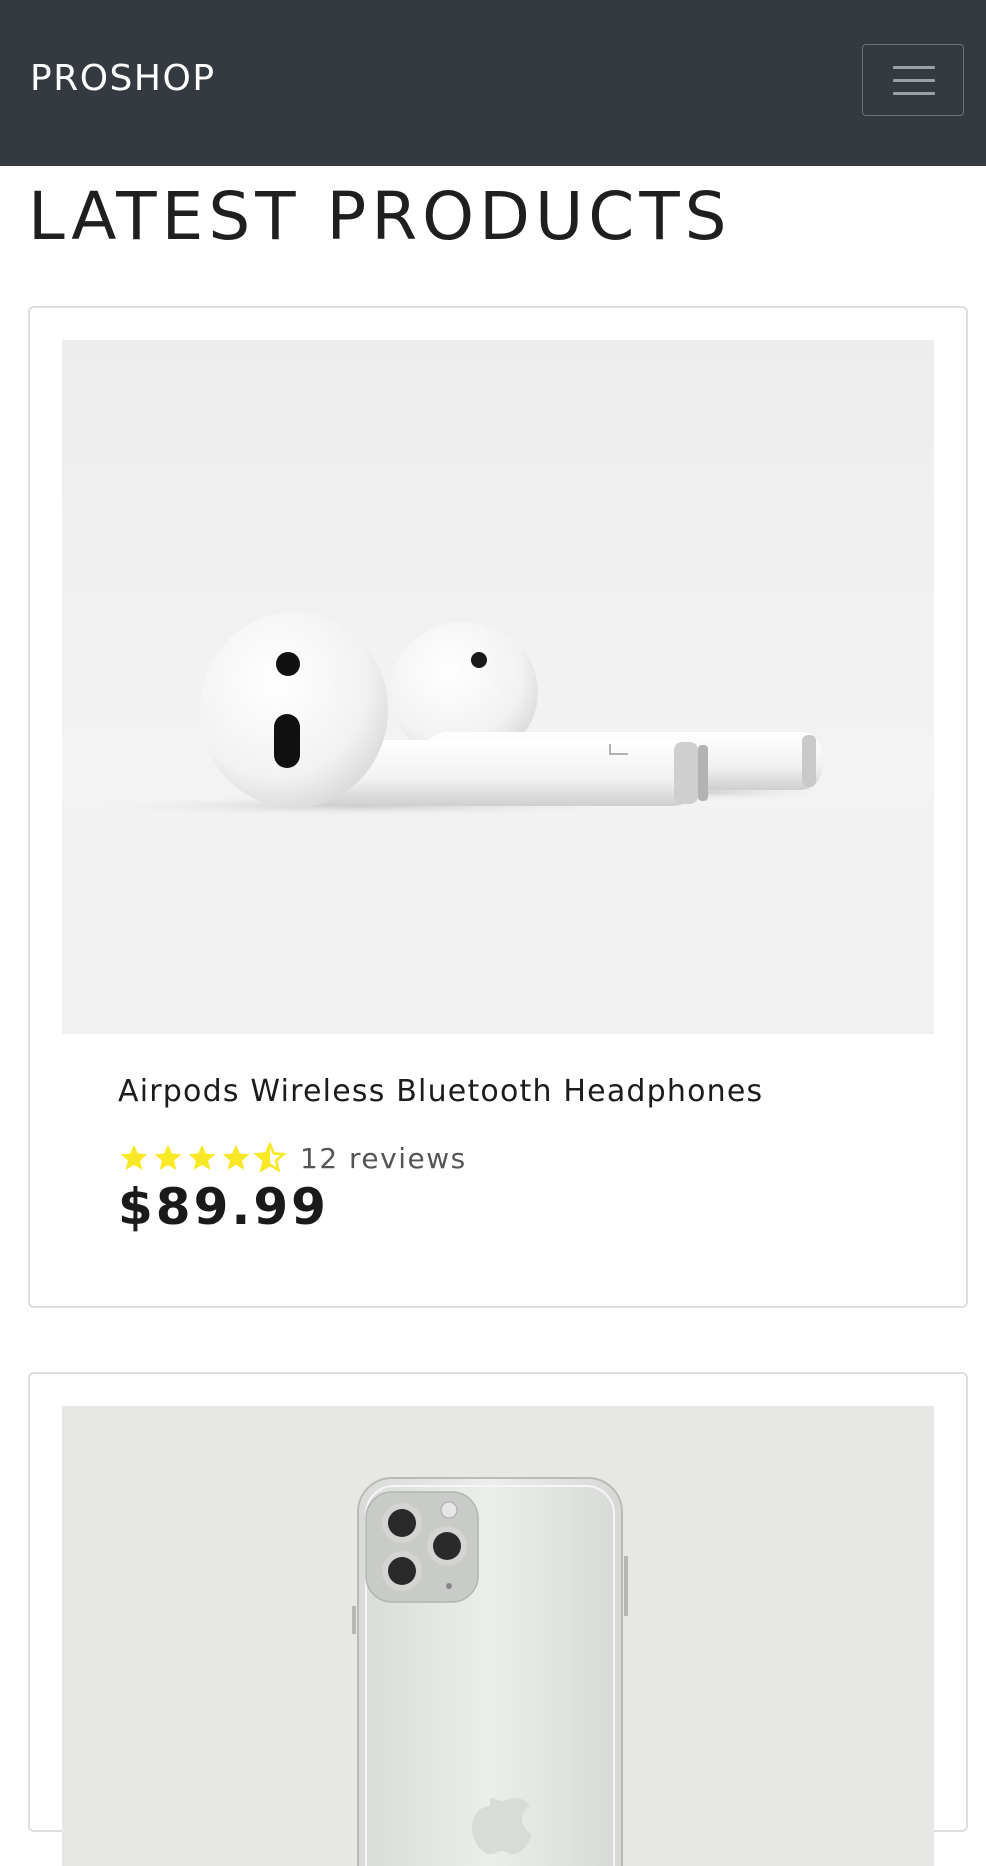 The image size is (986, 1866). I want to click on page-title: LATEST PRODUCTS, so click(380, 216).